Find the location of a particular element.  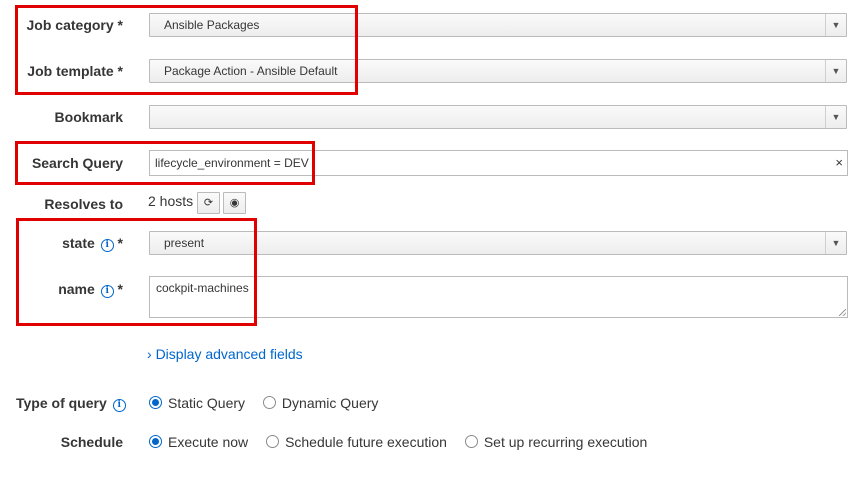

radio-dynamic-query: Dynamic Query is located at coordinates (320, 403).